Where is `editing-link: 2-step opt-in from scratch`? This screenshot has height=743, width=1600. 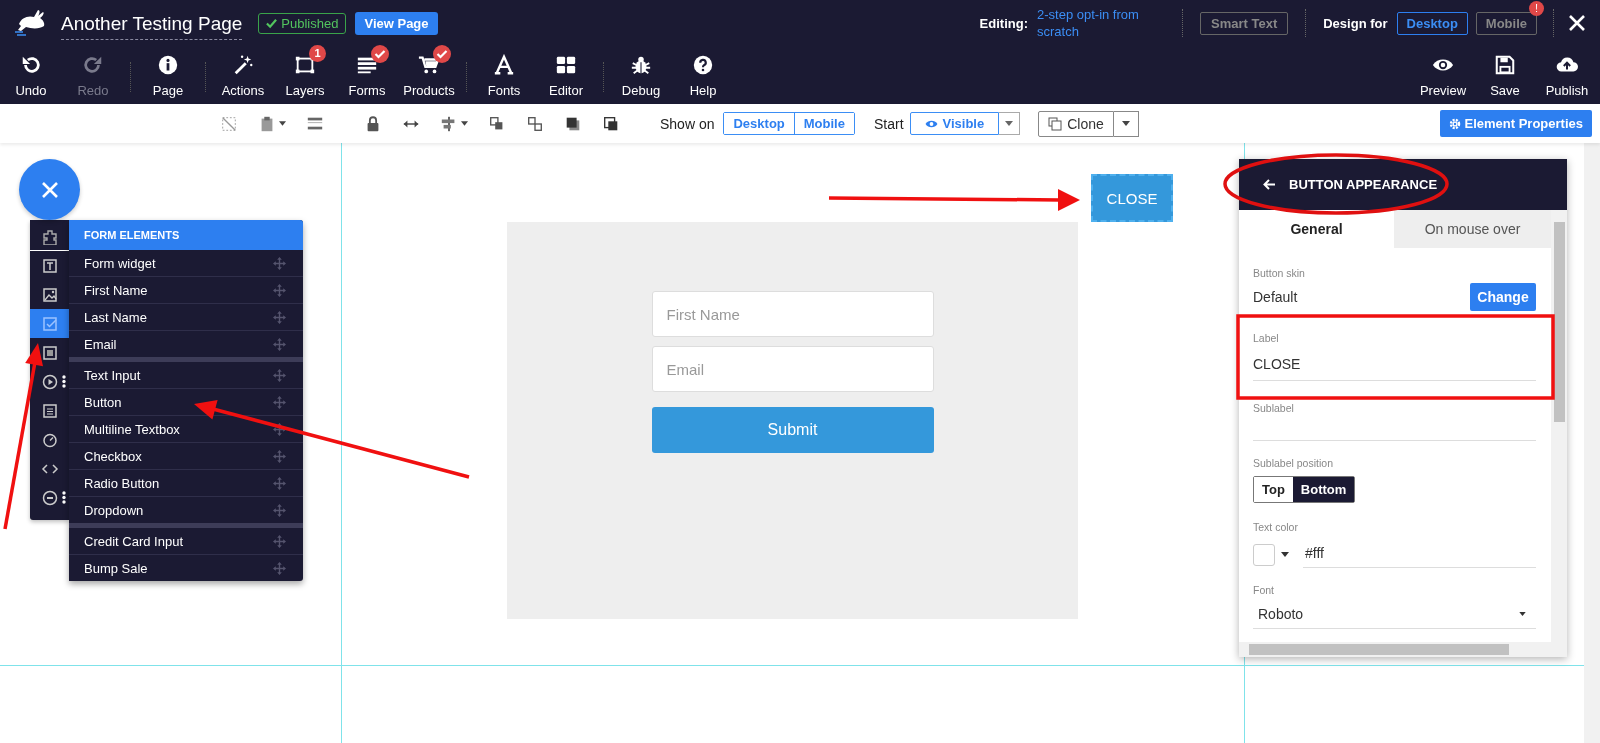
editing-link: 2-step opt-in from scratch is located at coordinates (1101, 23).